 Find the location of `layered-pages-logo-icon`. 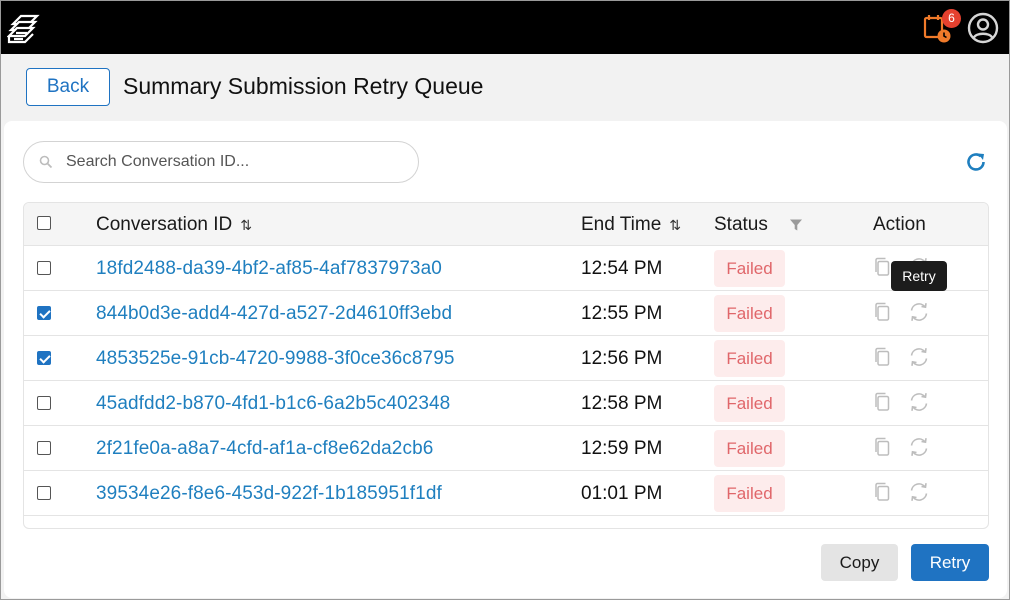

layered-pages-logo-icon is located at coordinates (23, 29).